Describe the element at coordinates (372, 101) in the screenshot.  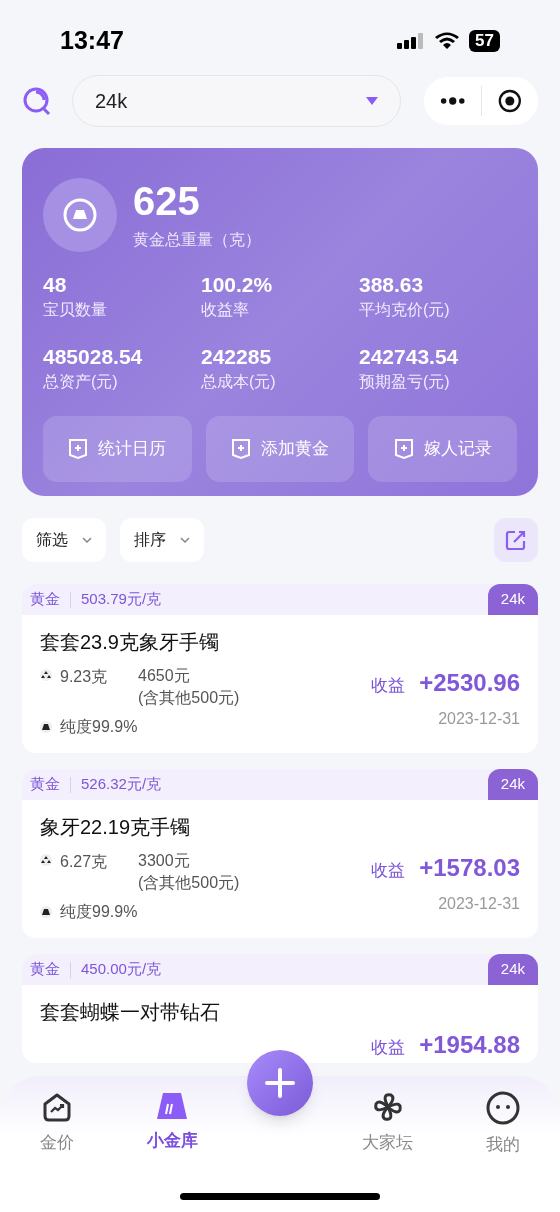
I see `dropdown-caret-icon` at that location.